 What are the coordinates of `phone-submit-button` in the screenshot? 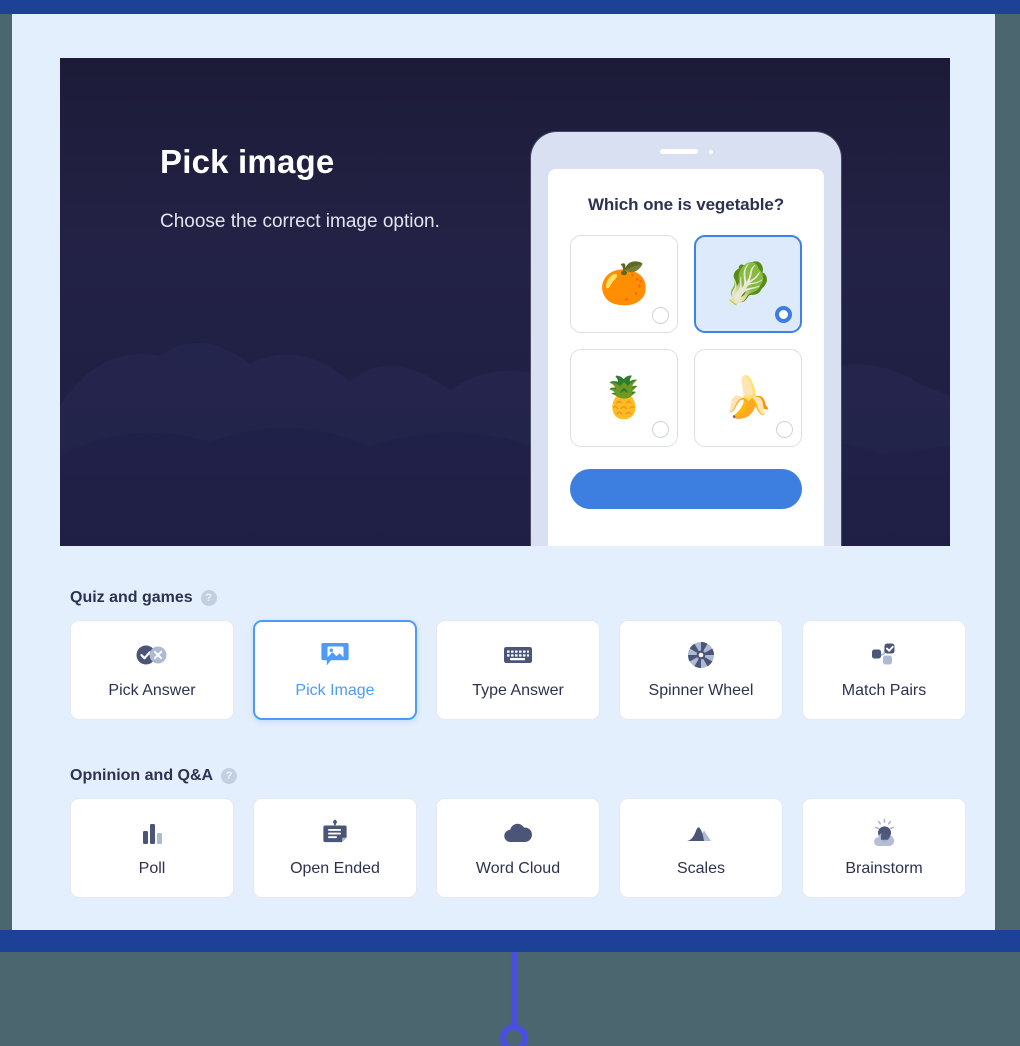 It's located at (686, 489).